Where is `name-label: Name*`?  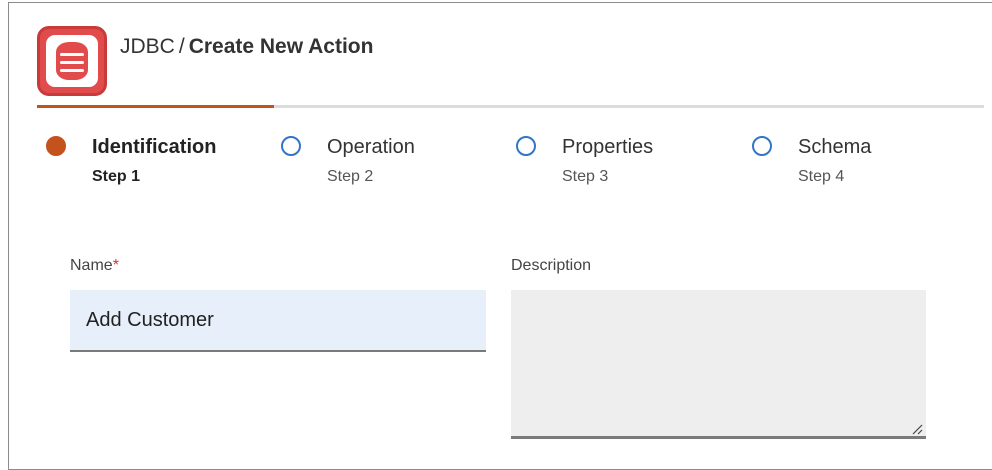
name-label: Name* is located at coordinates (94, 266).